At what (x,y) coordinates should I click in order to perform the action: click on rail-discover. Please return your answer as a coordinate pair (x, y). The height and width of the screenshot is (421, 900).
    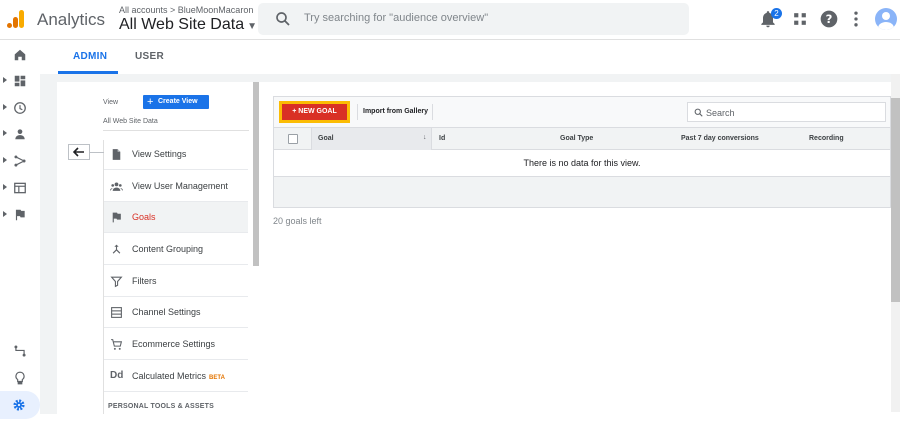
    Looking at the image, I should click on (20, 378).